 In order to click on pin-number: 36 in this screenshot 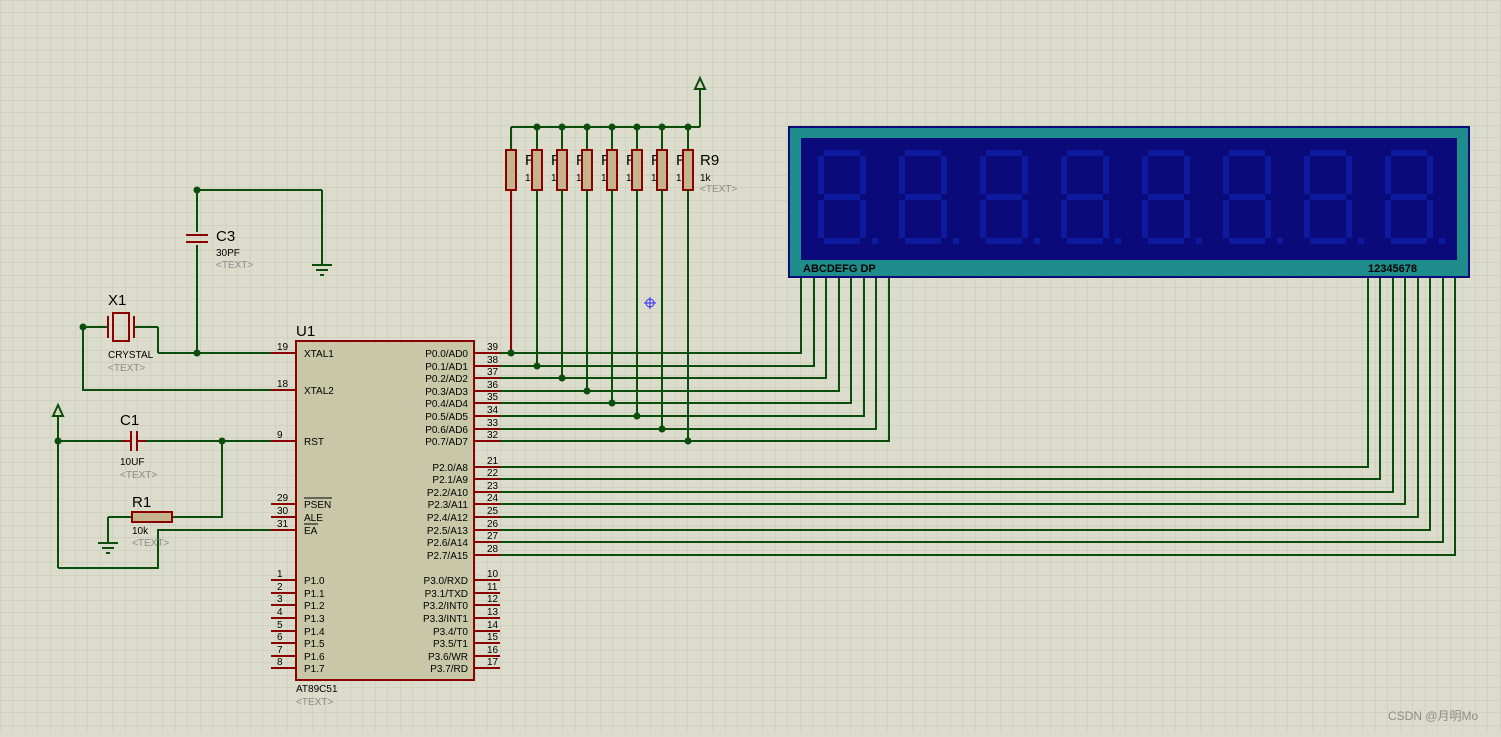, I will do `click(493, 385)`.